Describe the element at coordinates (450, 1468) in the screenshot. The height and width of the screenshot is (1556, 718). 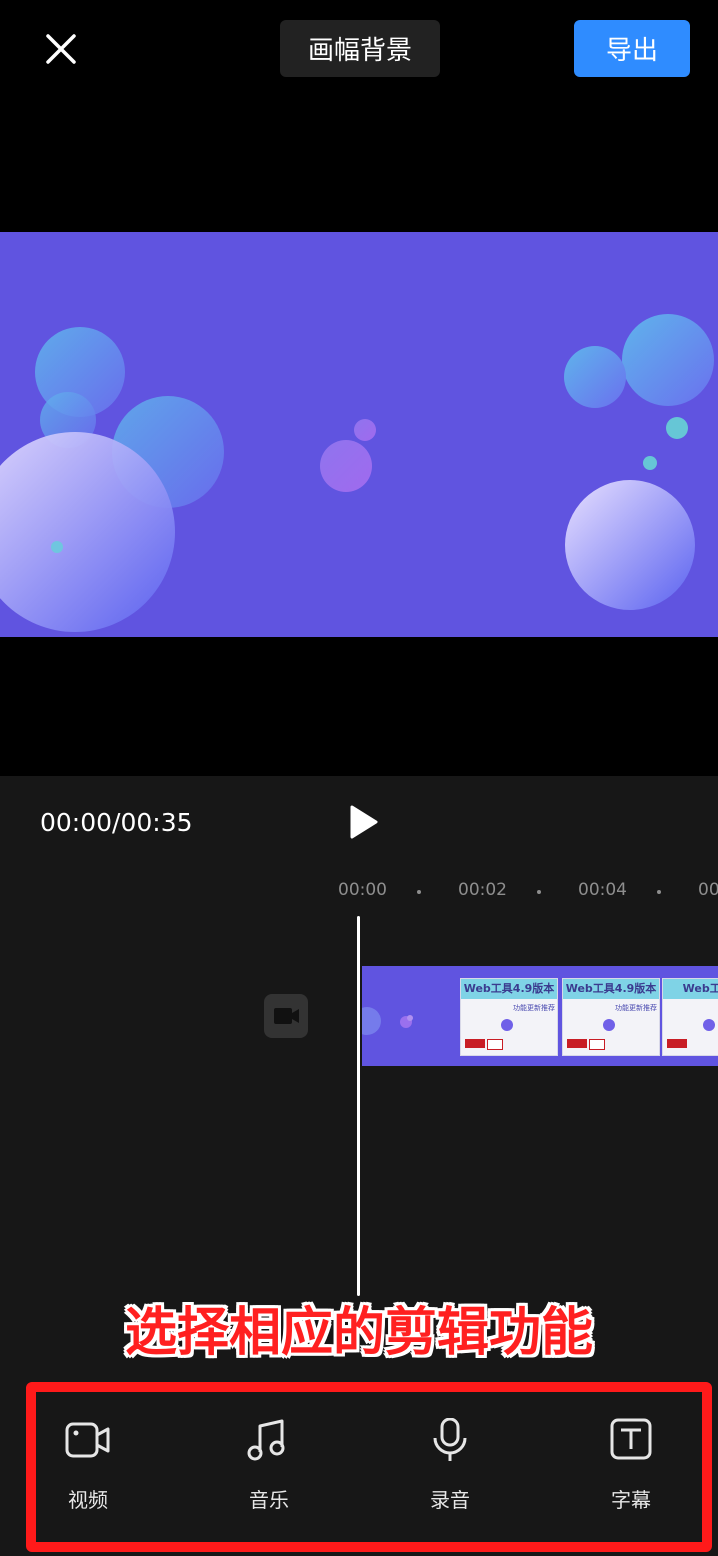
I see `tool-record: 录音` at that location.